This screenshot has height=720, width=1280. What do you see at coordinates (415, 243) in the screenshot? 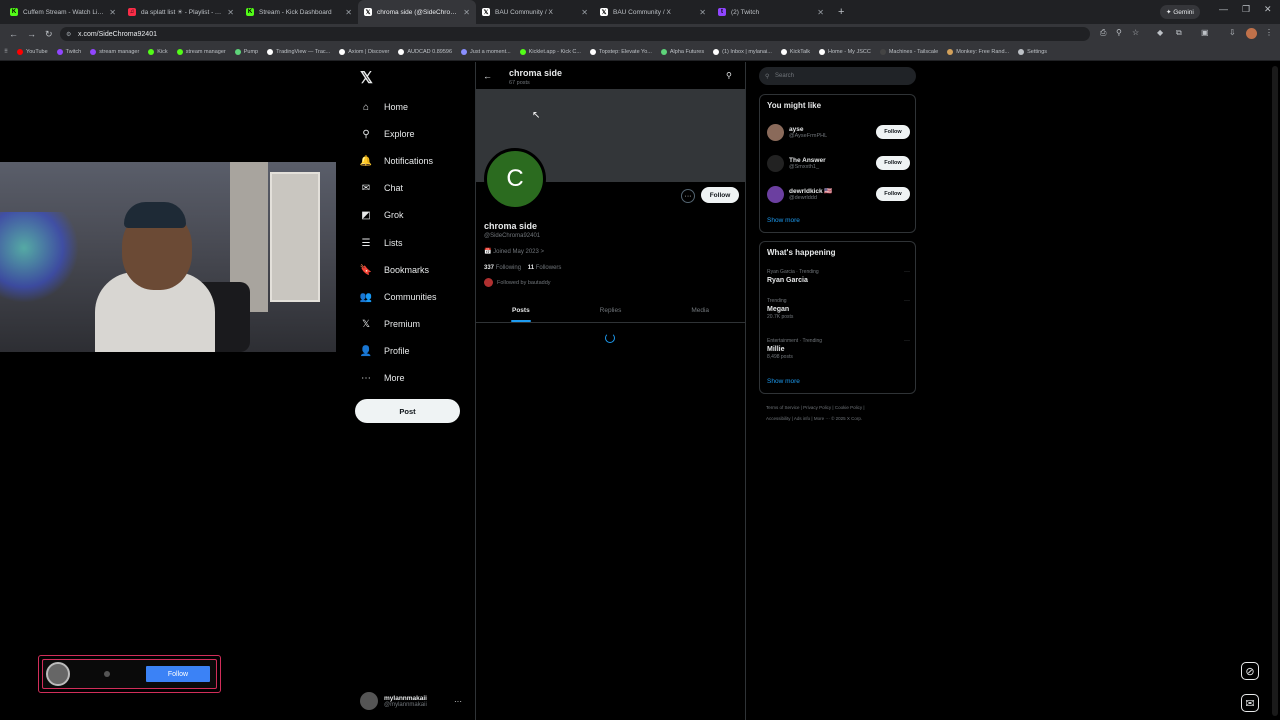
I see `nav-item-lists: ☰ Lists` at bounding box center [415, 243].